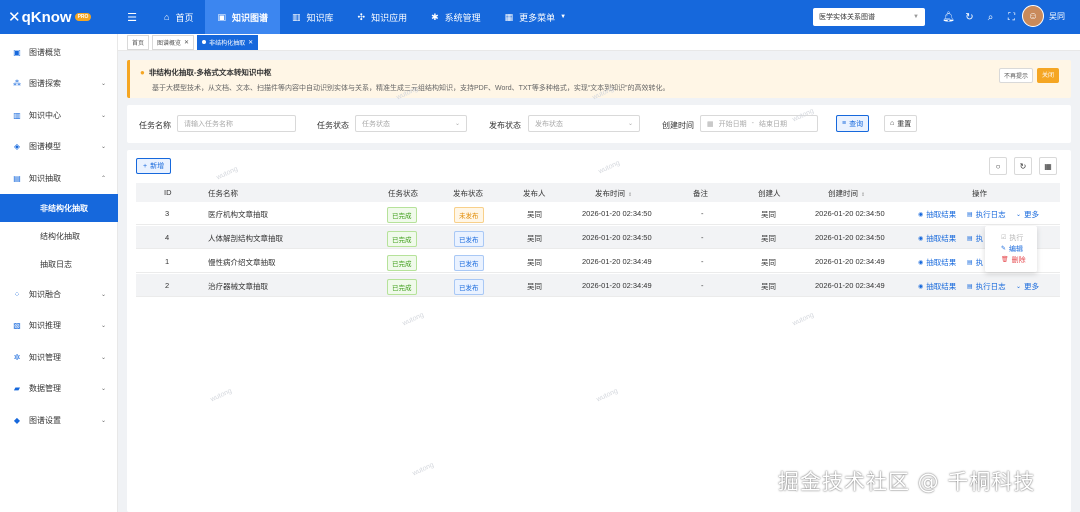 The height and width of the screenshot is (512, 1080). I want to click on nav-more-menu-label: 更多菜单, so click(537, 17).